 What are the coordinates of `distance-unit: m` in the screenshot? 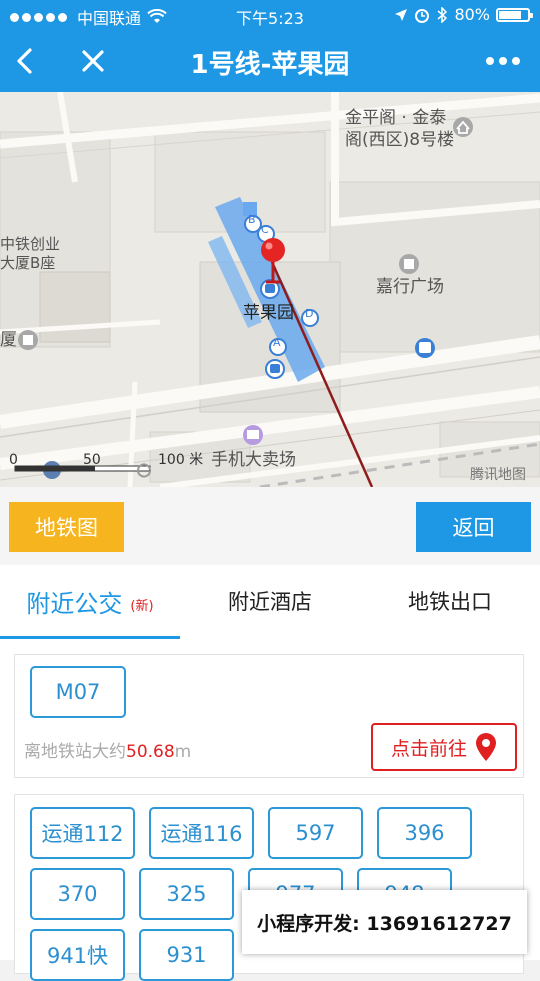 It's located at (183, 752).